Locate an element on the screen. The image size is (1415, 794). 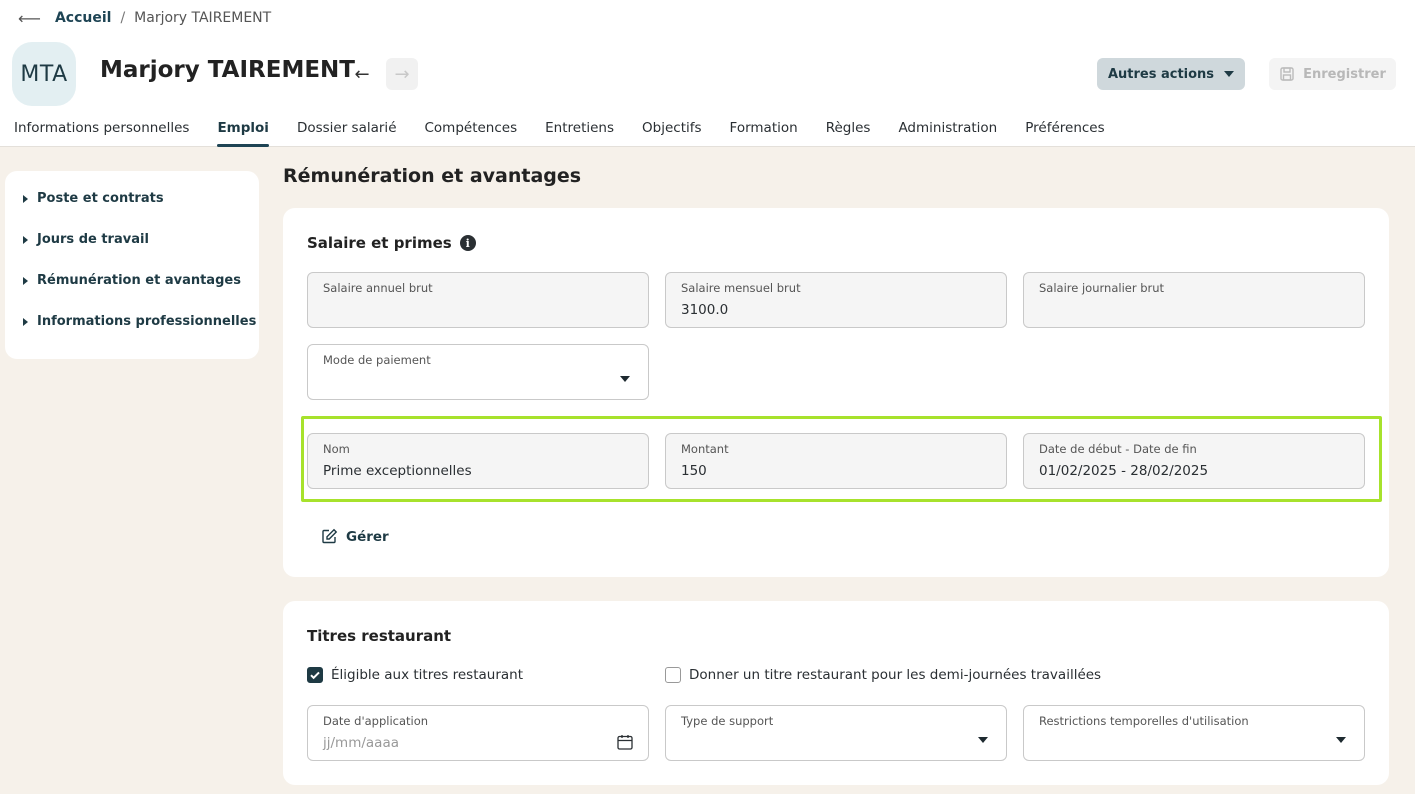
other-actions-label: Autres actions is located at coordinates (1161, 74).